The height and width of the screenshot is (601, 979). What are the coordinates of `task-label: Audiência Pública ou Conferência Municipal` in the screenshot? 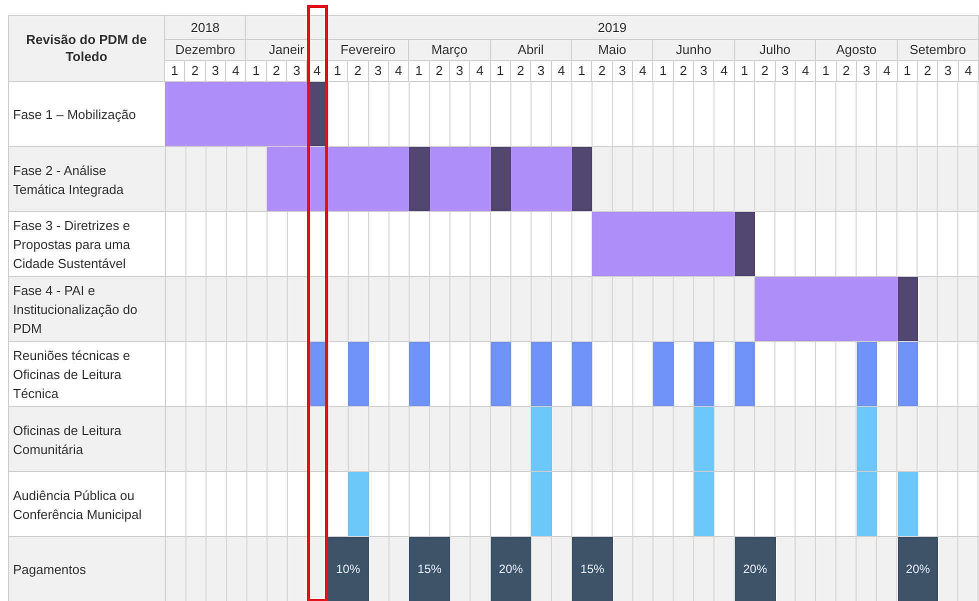 It's located at (78, 505).